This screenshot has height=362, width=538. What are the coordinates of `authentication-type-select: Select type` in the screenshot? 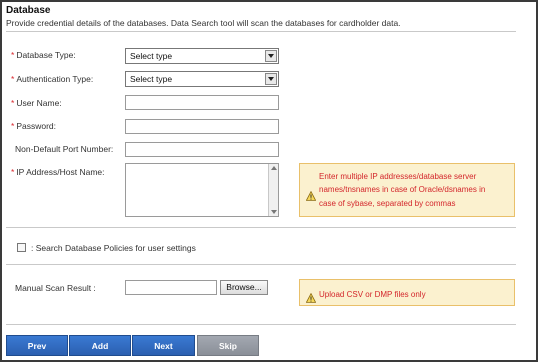 It's located at (202, 79).